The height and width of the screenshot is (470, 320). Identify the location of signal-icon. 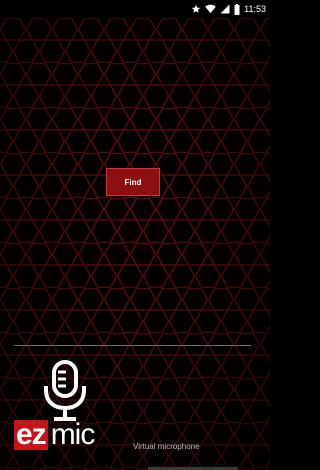
(225, 9).